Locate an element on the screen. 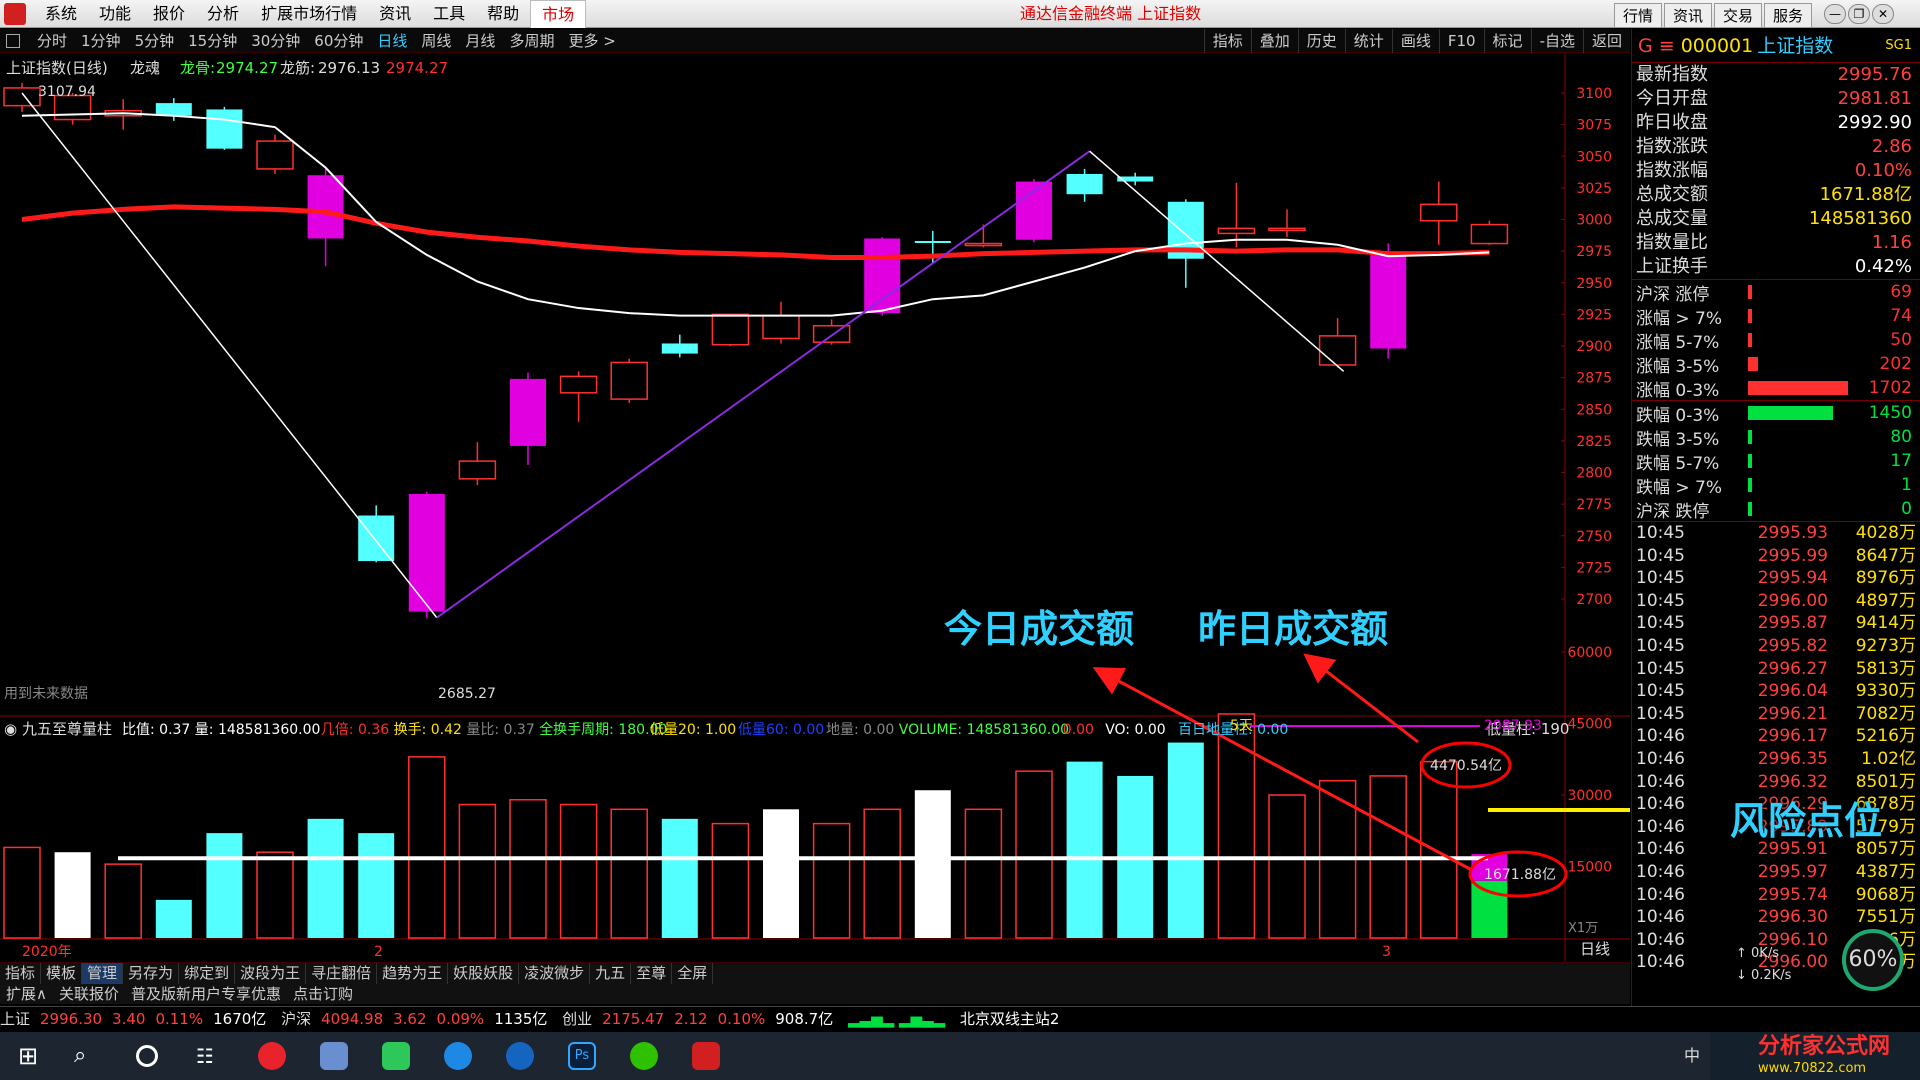 This screenshot has width=1920, height=1080. tick-price: 2996.17 is located at coordinates (1792, 736).